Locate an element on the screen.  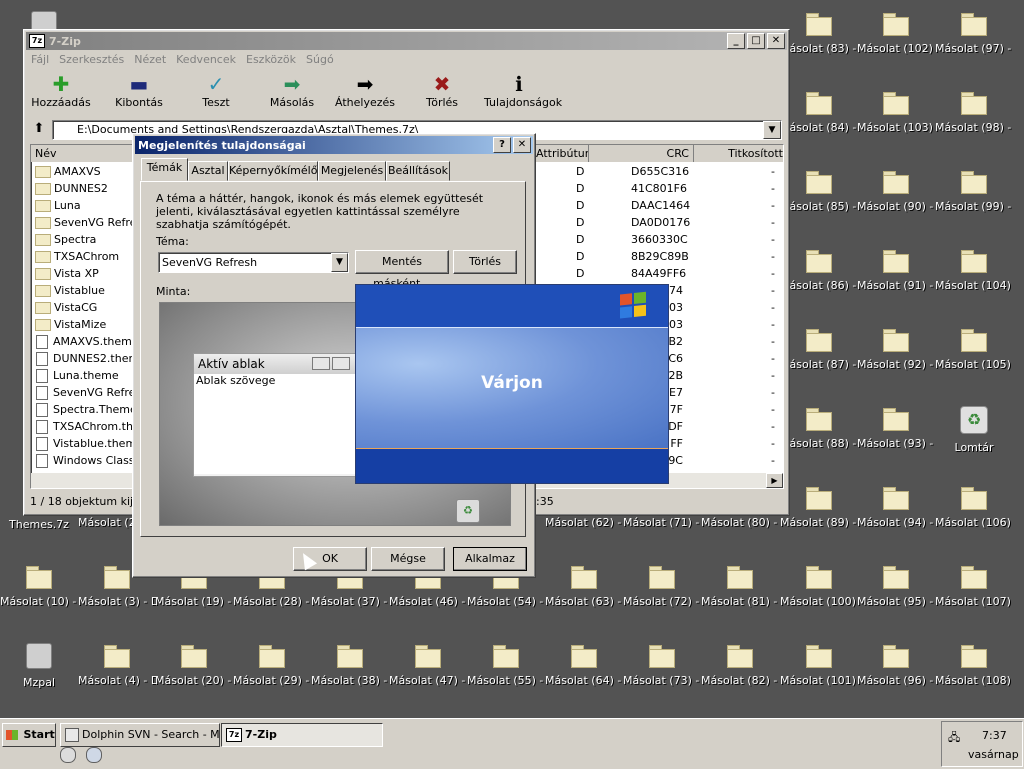
browser-icon is located at coordinates (93, 755).